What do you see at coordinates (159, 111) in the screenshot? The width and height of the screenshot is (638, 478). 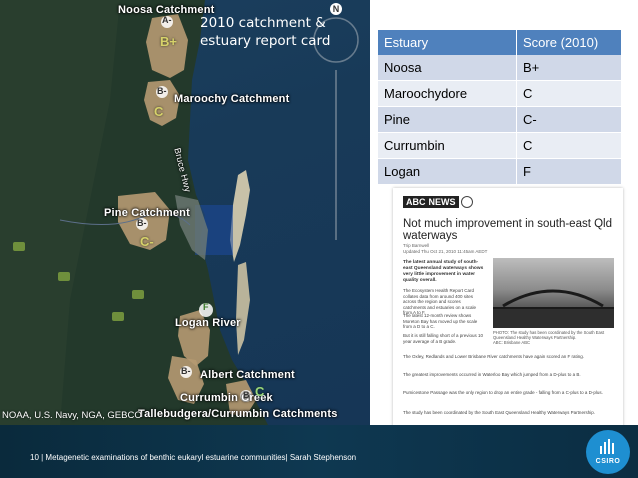 I see `grade-maroochy-estuary: C` at bounding box center [159, 111].